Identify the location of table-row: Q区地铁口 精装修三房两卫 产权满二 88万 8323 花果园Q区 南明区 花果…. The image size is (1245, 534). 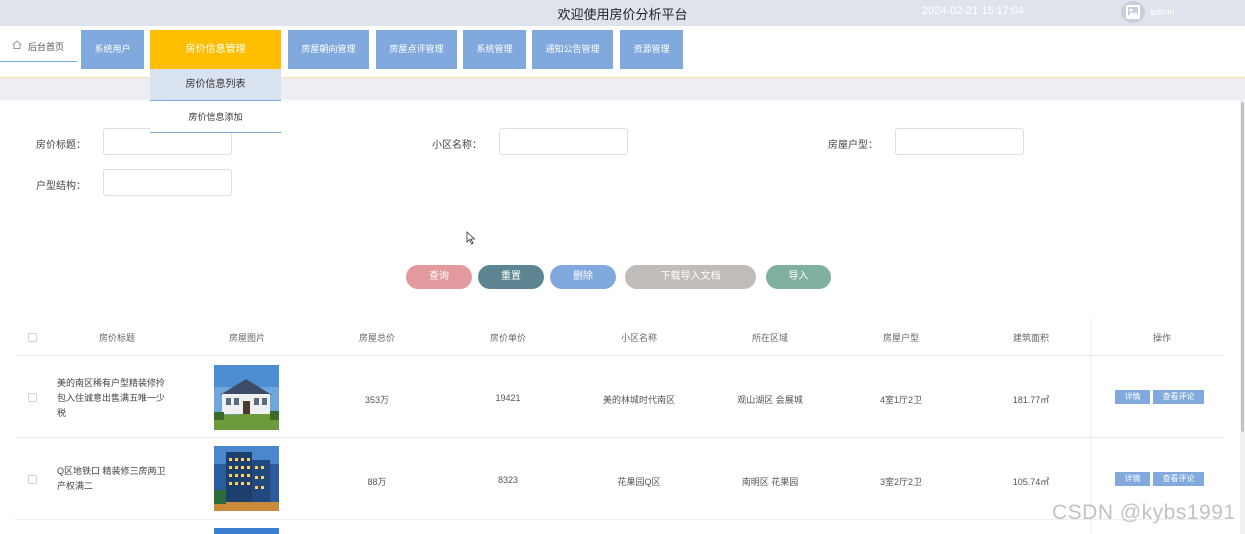
(619, 479).